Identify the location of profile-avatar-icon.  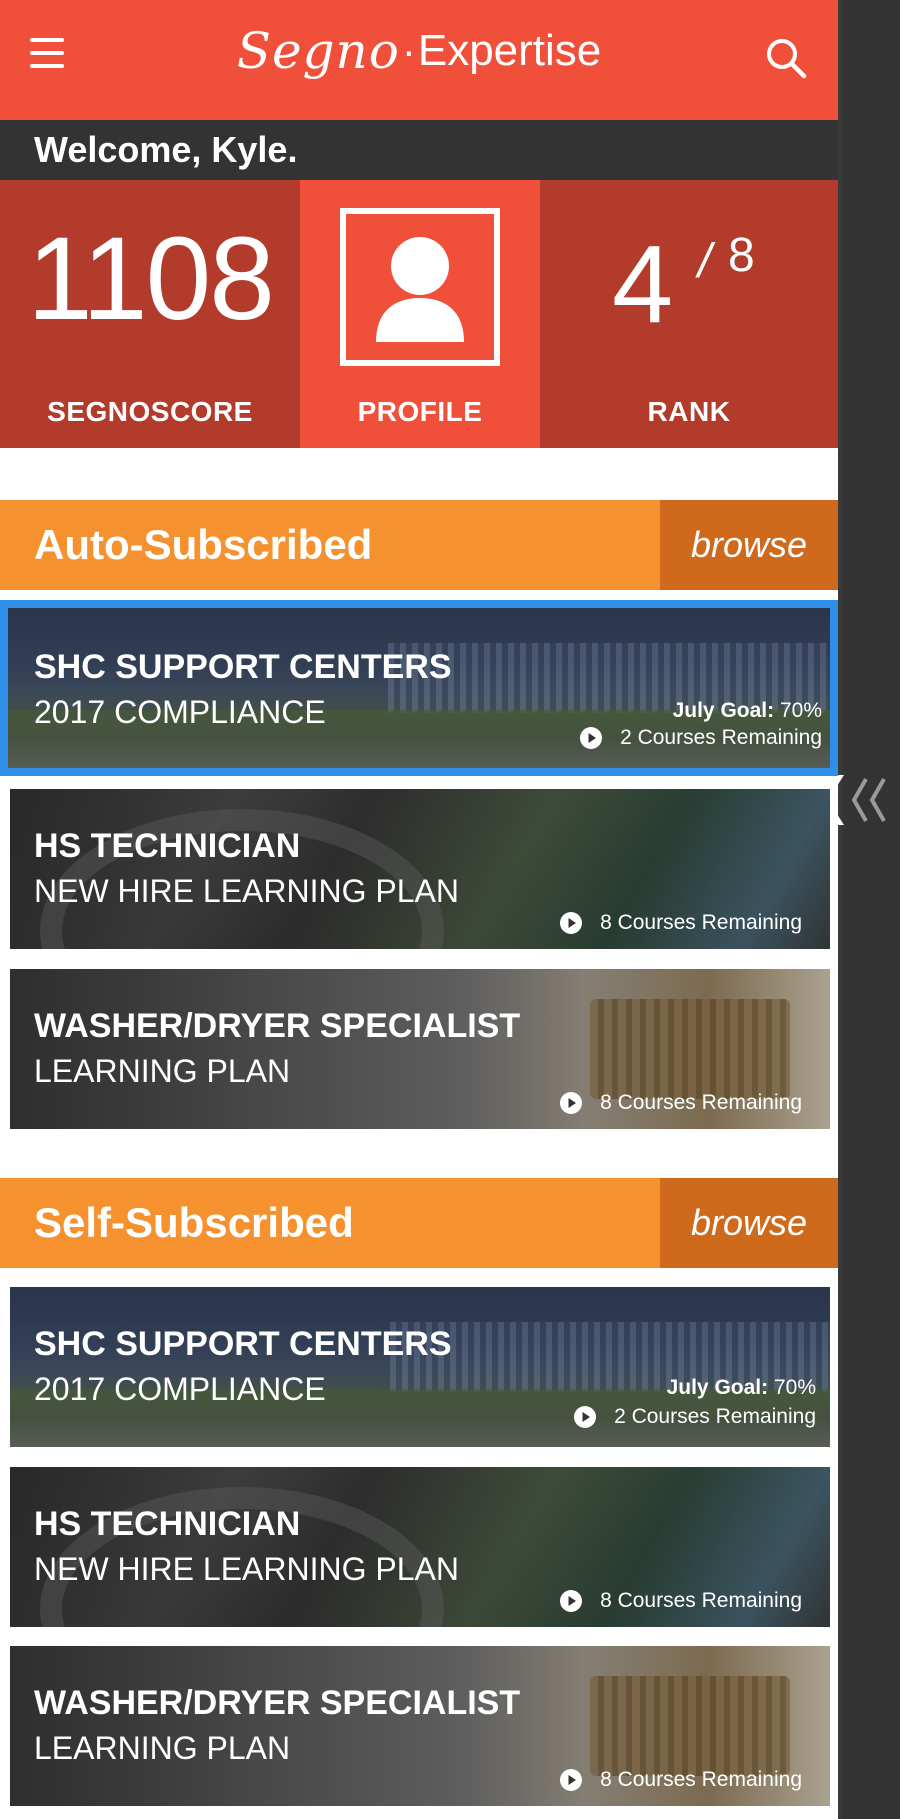
(420, 287).